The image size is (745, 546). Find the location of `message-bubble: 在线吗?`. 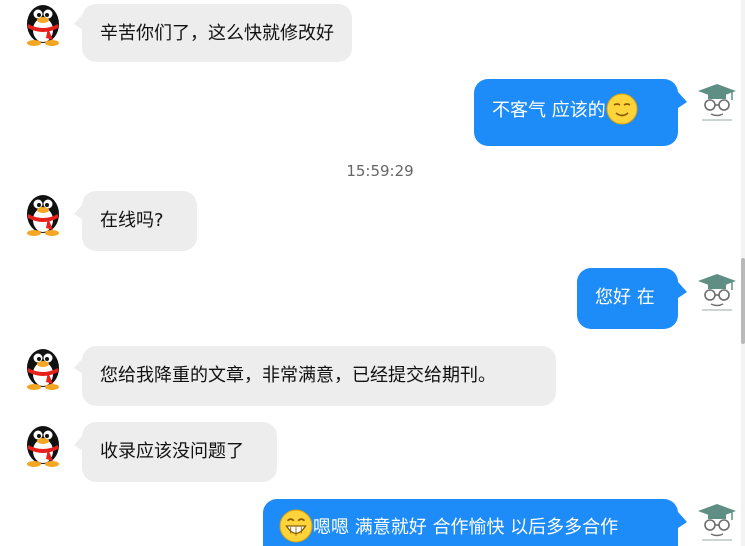

message-bubble: 在线吗? is located at coordinates (139, 221).